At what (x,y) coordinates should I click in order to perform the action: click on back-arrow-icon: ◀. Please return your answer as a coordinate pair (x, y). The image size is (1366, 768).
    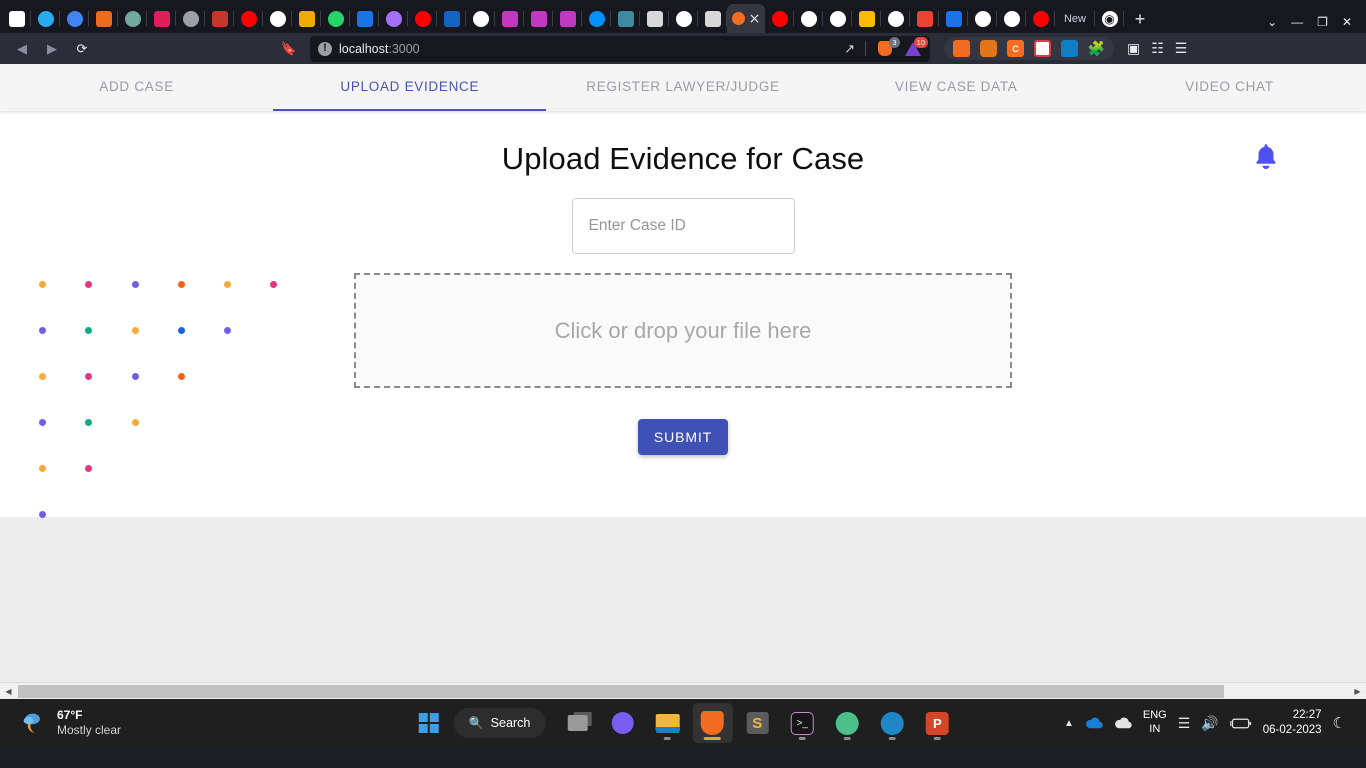
    Looking at the image, I should click on (22, 49).